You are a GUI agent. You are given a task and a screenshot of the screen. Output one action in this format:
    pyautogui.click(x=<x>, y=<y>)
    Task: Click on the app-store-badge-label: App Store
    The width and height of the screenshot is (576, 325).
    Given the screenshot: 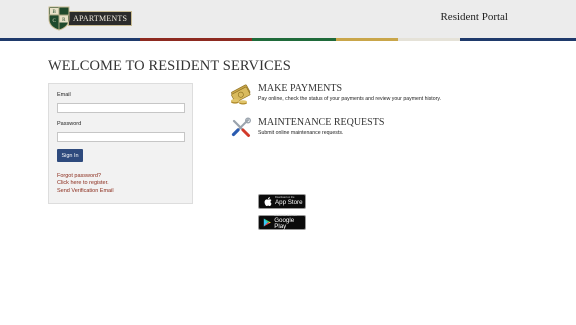 What is the action you would take?
    pyautogui.click(x=289, y=203)
    